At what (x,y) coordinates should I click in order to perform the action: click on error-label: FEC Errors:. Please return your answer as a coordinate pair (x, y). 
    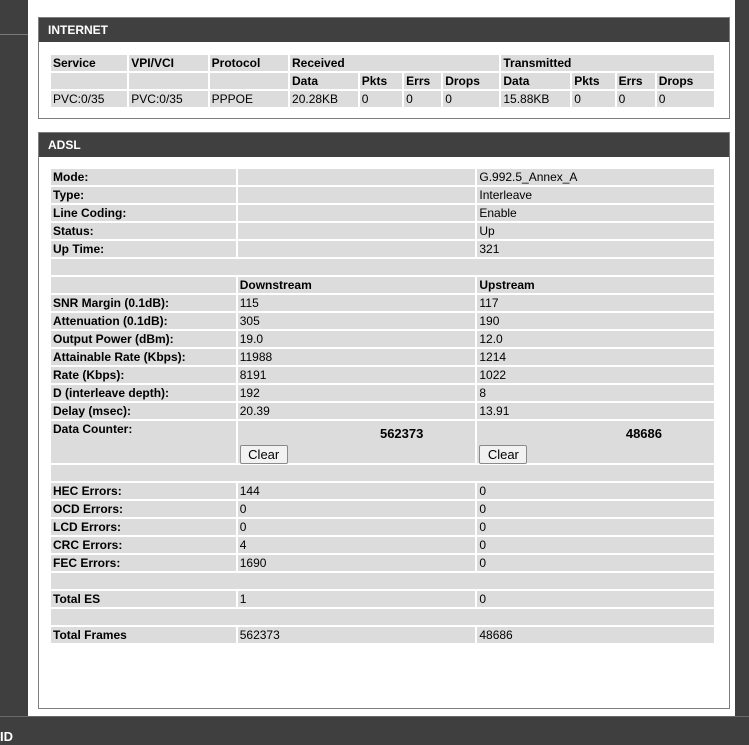
    Looking at the image, I should click on (143, 563).